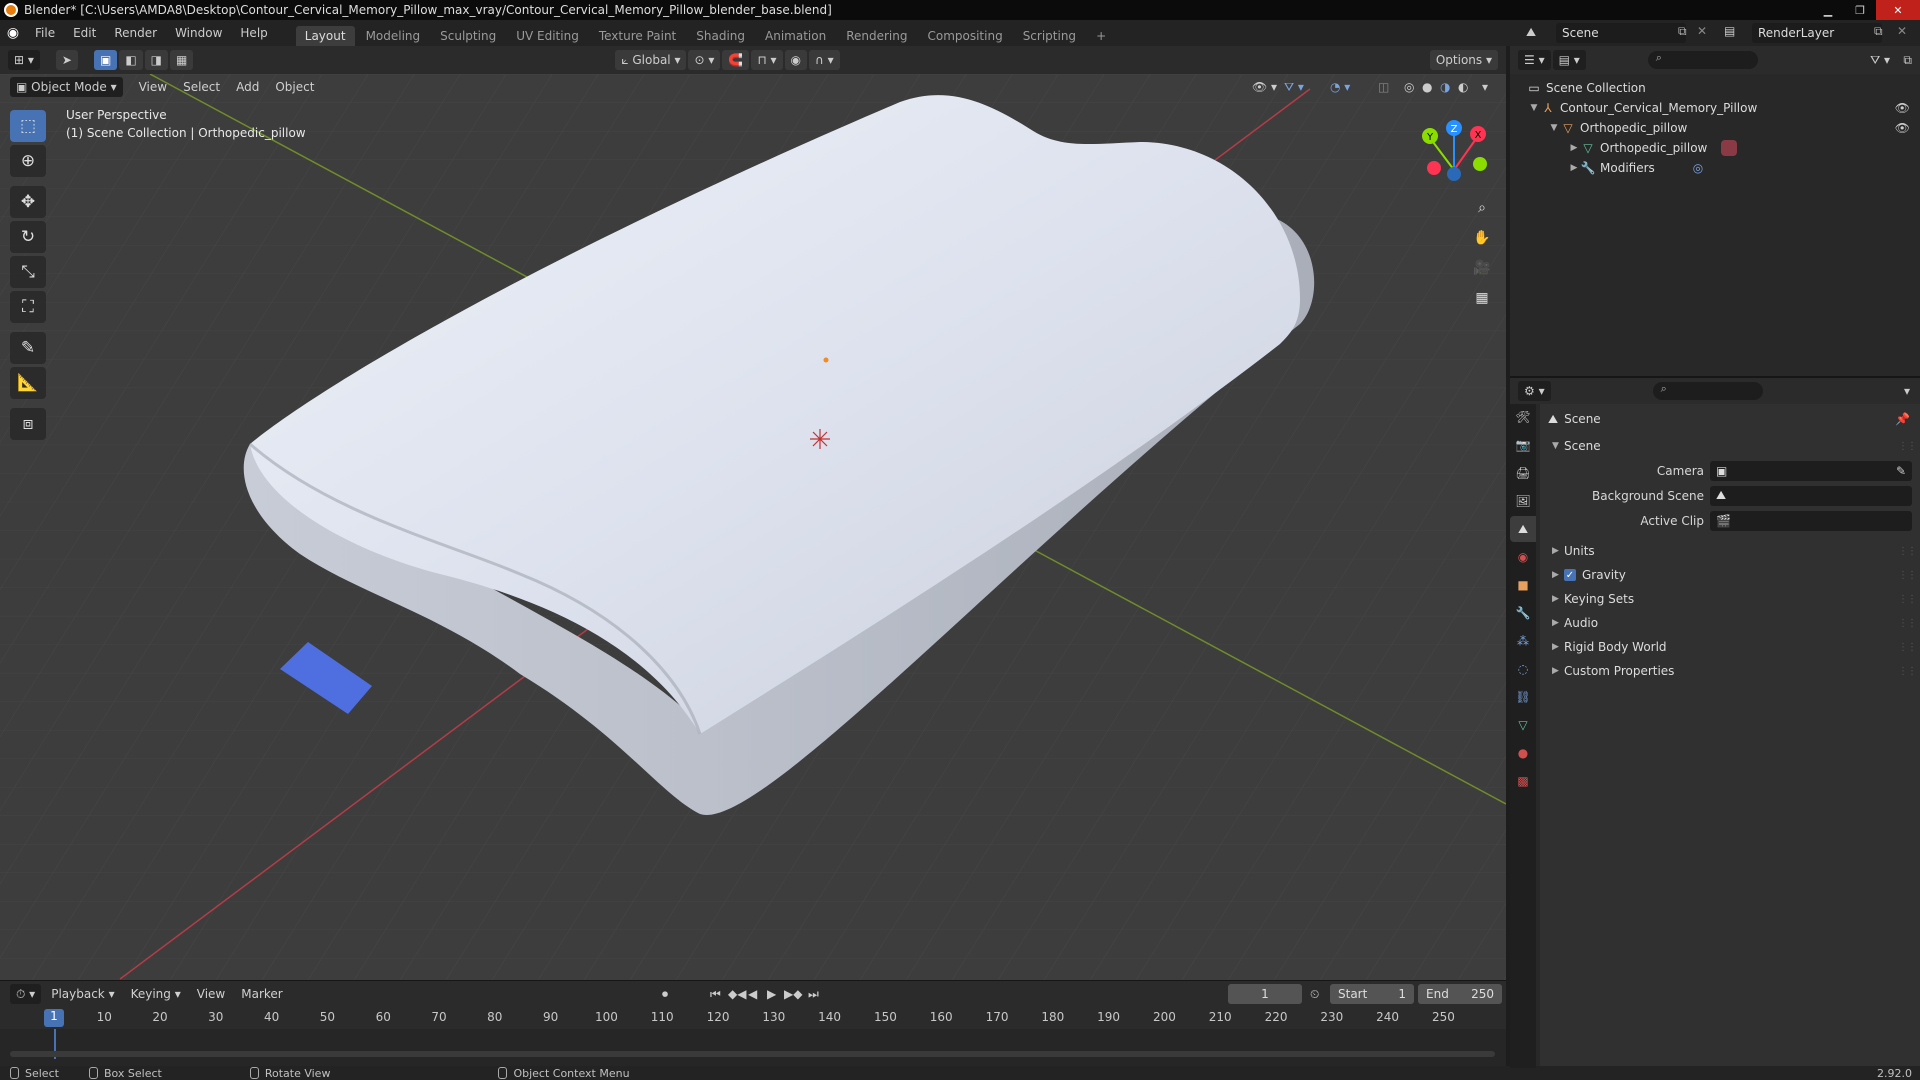  What do you see at coordinates (1372, 994) in the screenshot?
I see `start-frame-field: Start 1` at bounding box center [1372, 994].